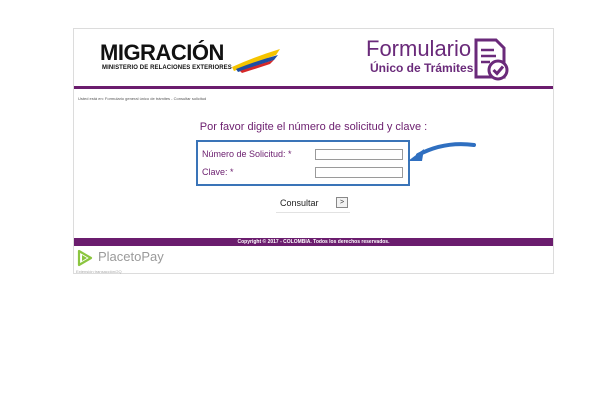  I want to click on consultar-label: Consultar, so click(299, 203).